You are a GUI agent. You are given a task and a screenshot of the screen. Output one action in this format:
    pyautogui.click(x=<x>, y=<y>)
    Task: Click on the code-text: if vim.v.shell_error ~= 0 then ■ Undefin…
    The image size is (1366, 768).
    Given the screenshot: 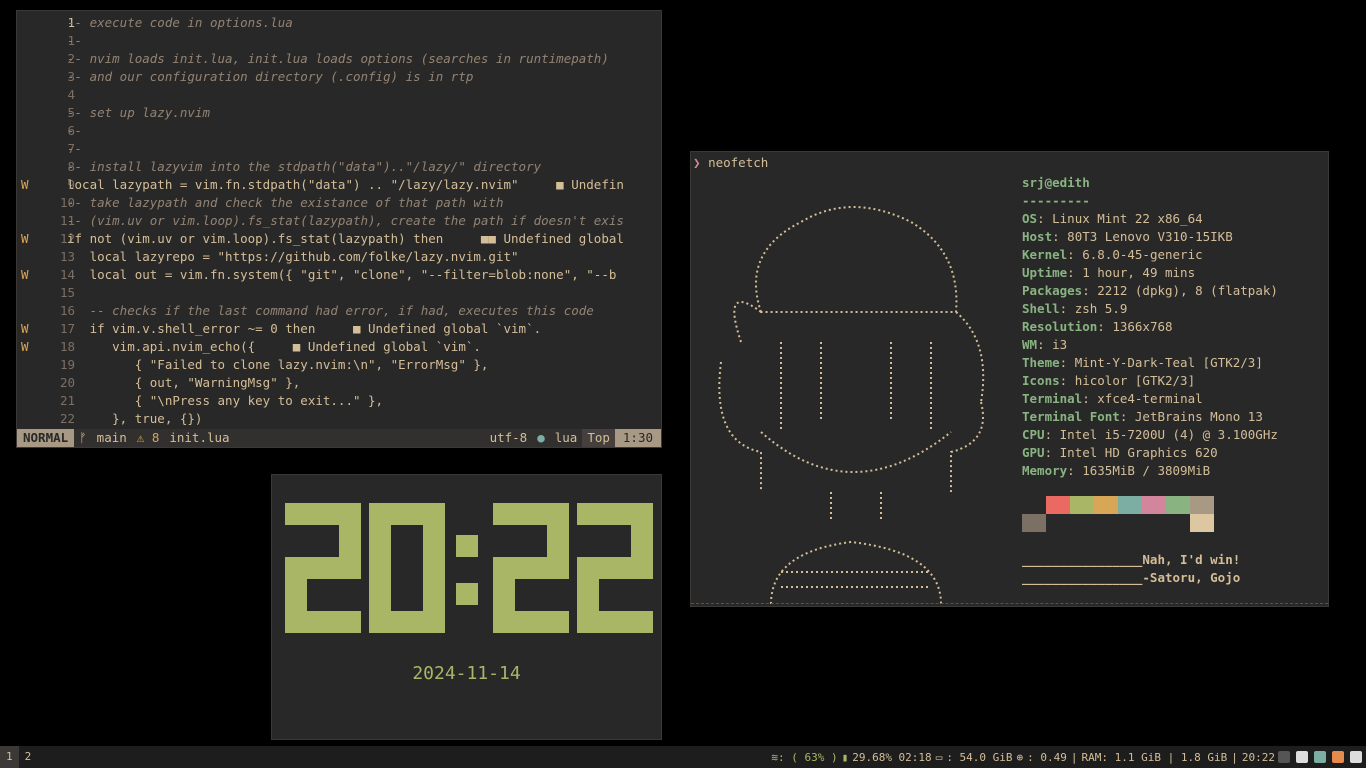 What is the action you would take?
    pyautogui.click(x=364, y=329)
    